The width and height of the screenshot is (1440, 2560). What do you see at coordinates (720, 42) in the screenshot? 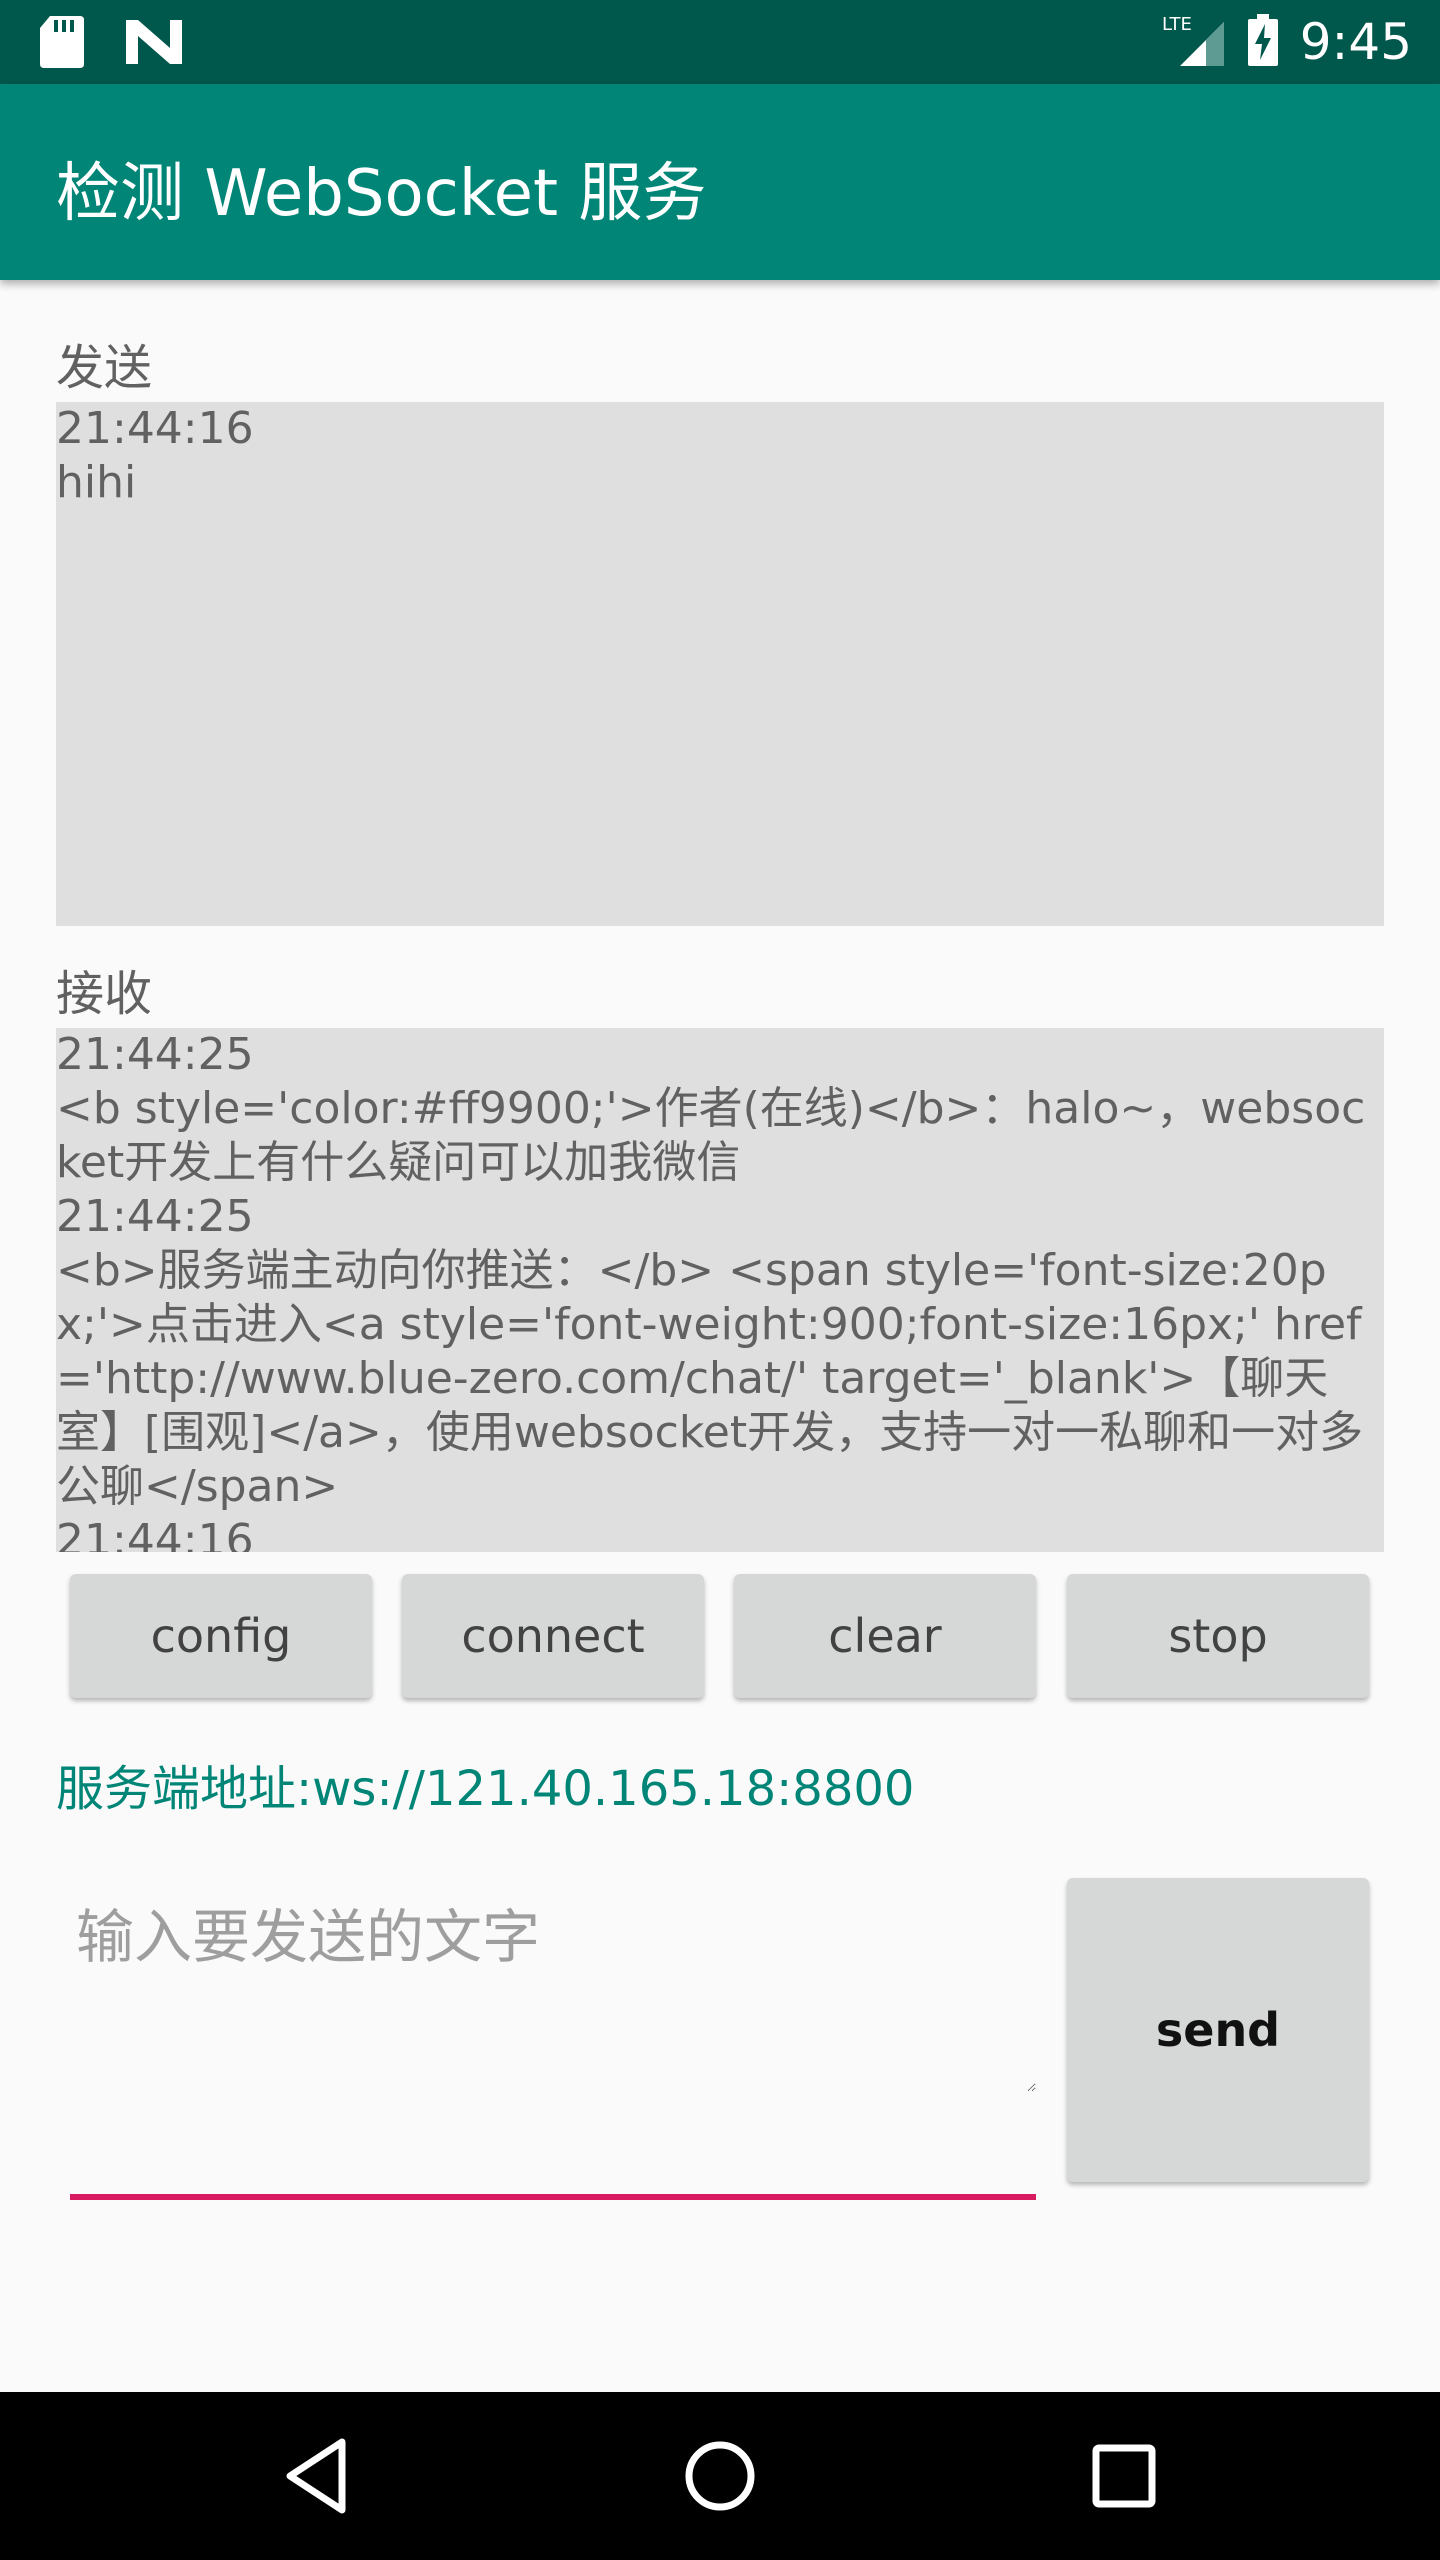
I see `status-bar: LTE 9:45` at bounding box center [720, 42].